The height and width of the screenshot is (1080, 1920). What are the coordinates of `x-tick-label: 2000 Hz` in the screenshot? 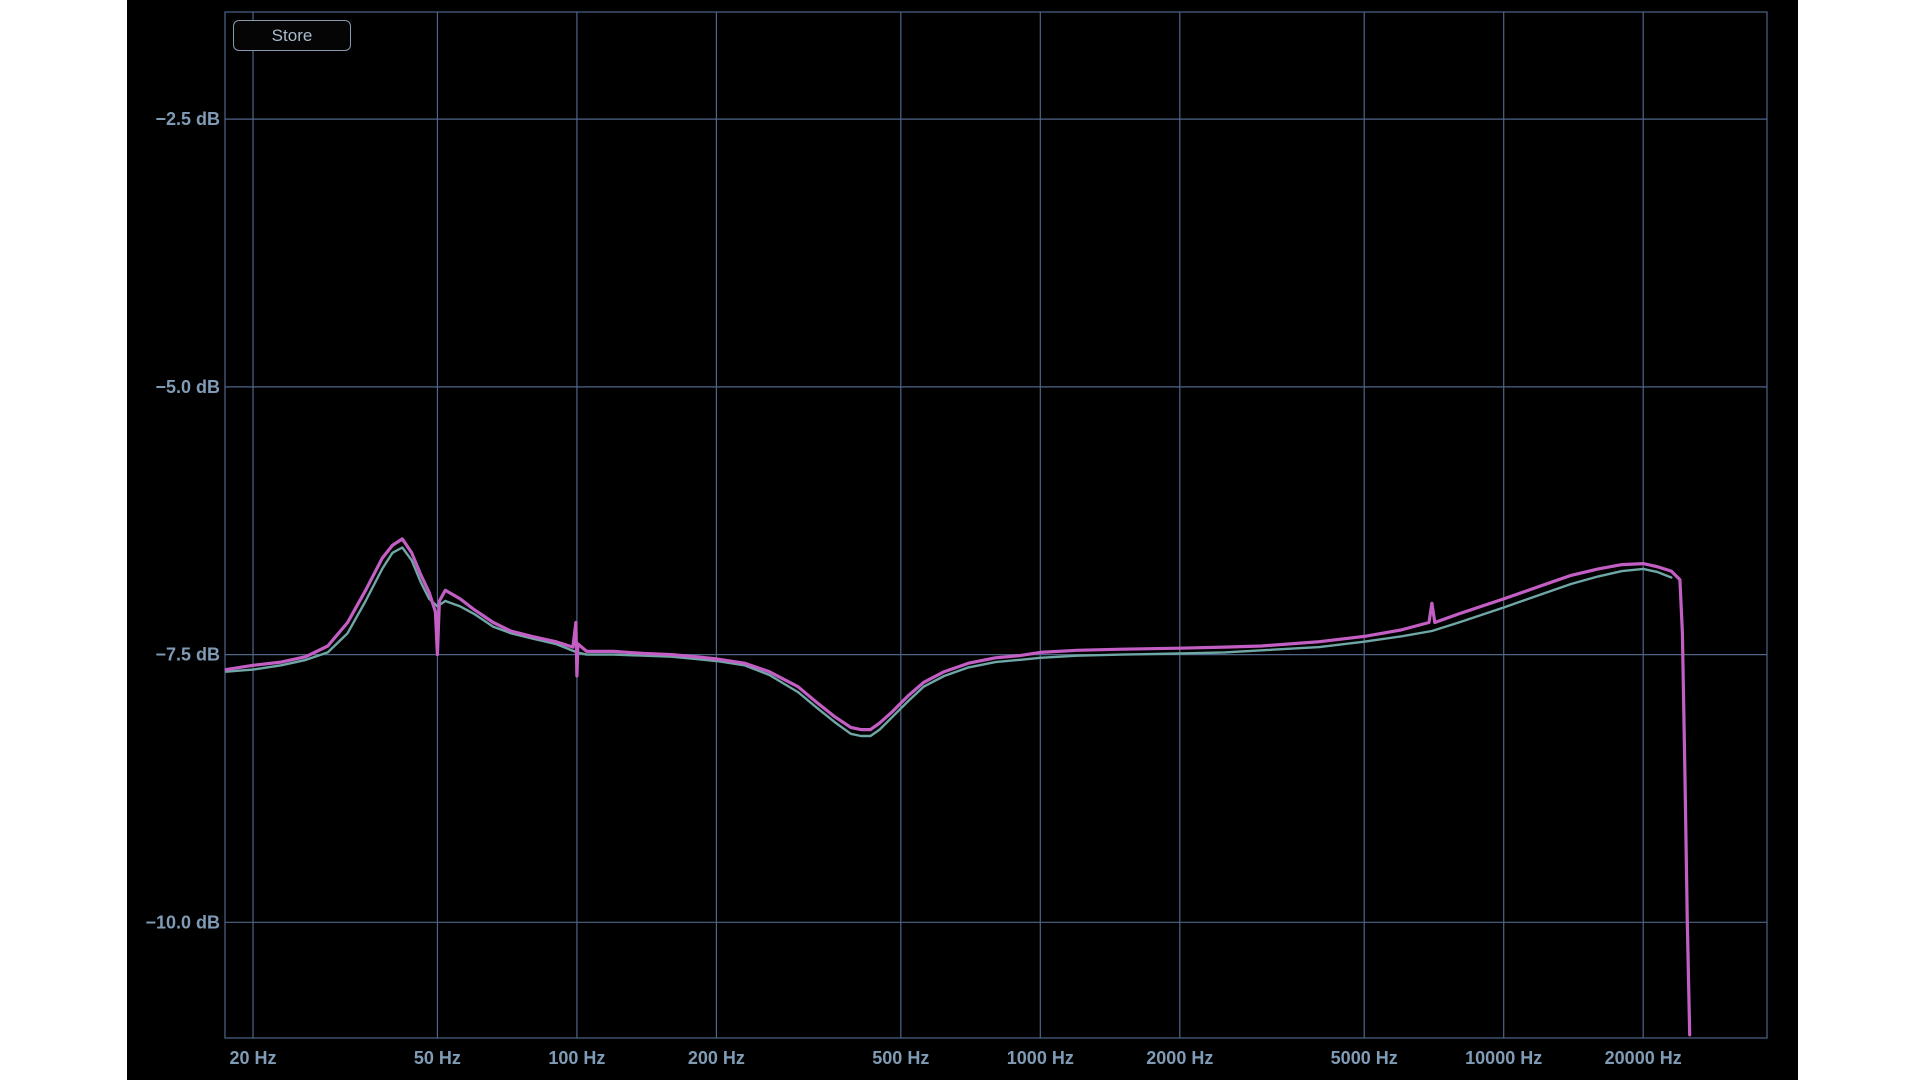 It's located at (1179, 1058).